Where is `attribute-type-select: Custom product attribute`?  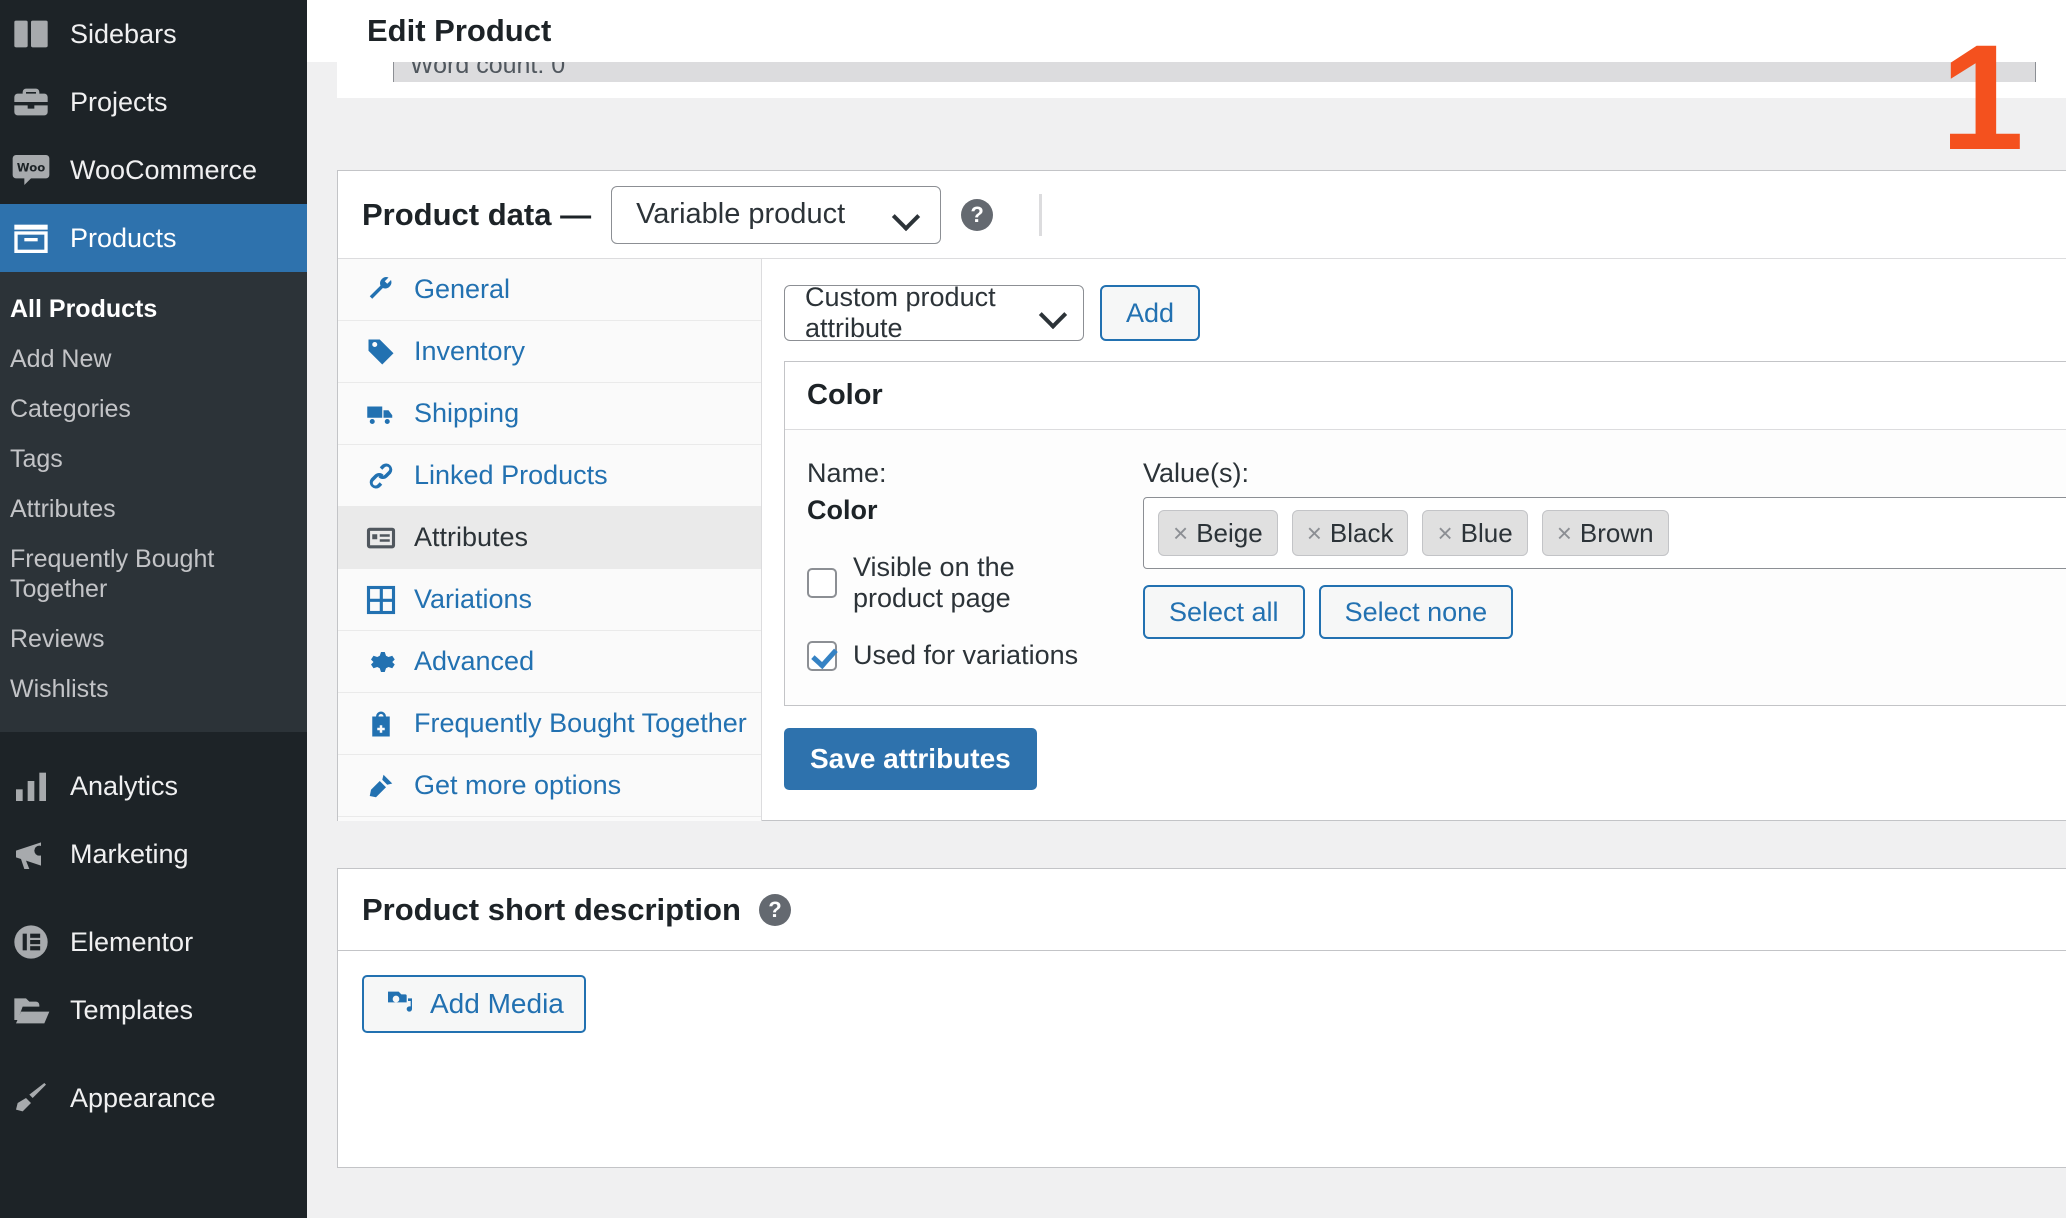 attribute-type-select: Custom product attribute is located at coordinates (934, 312).